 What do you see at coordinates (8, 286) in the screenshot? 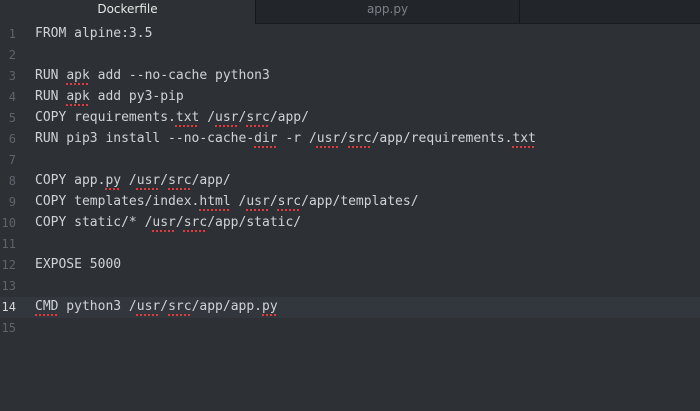
I see `line-number: 13` at bounding box center [8, 286].